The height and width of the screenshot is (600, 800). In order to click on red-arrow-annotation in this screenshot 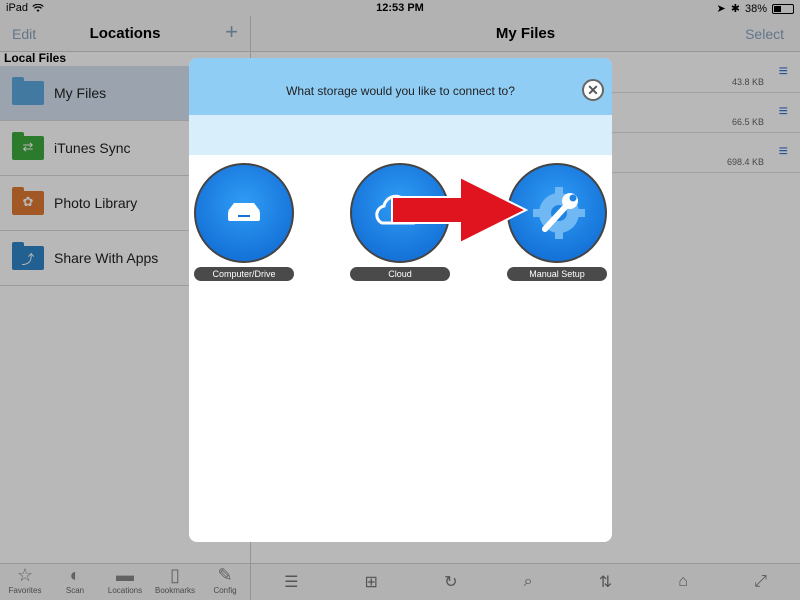, I will do `click(460, 210)`.